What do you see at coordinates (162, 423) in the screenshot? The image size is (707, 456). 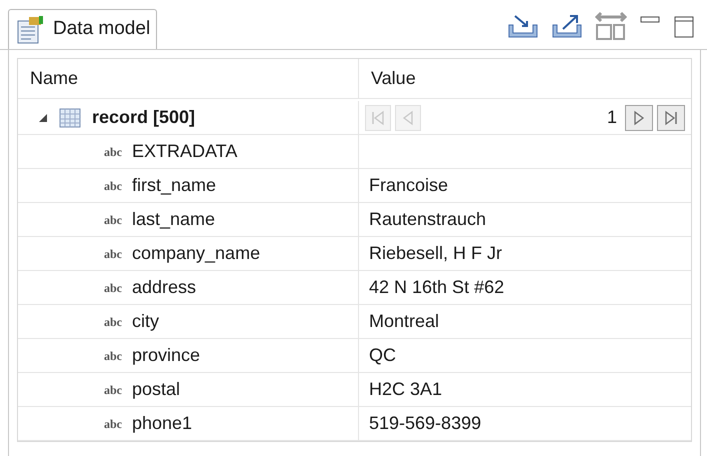 I see `field-name: phone1` at bounding box center [162, 423].